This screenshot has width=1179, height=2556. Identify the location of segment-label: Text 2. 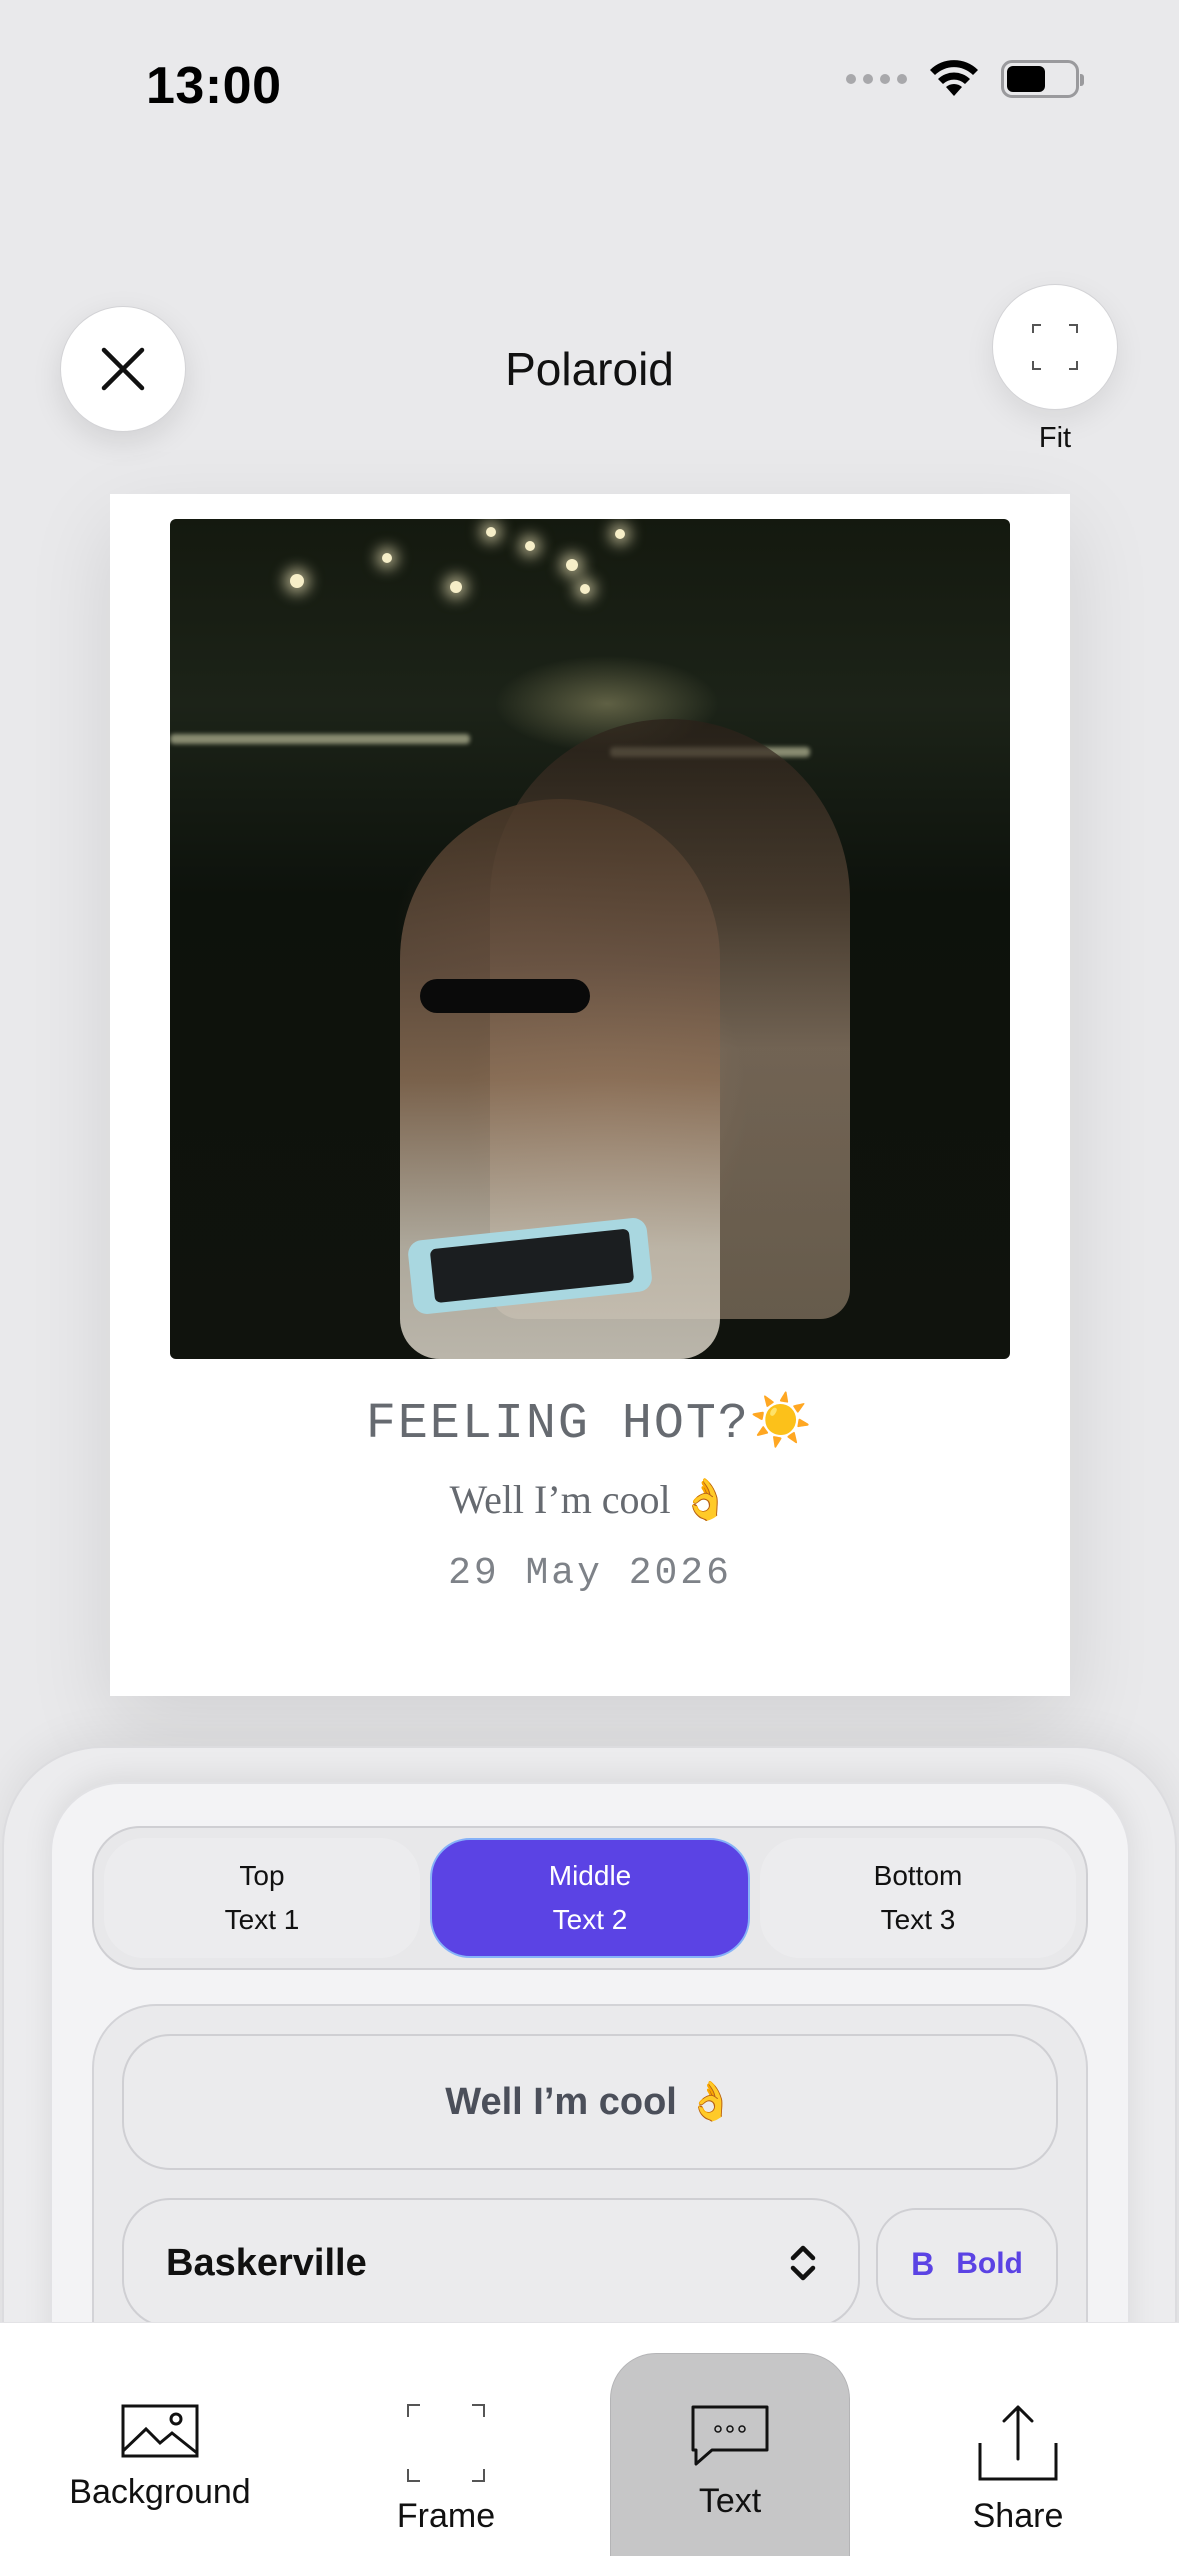
(590, 1919).